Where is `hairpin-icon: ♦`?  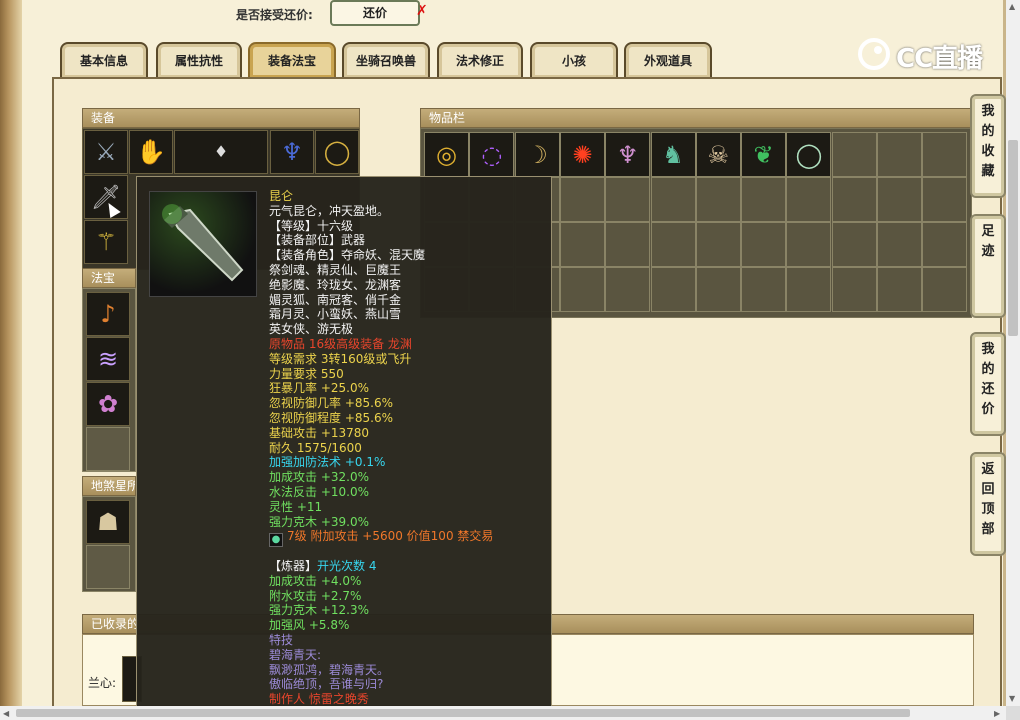 hairpin-icon: ♦ is located at coordinates (221, 151).